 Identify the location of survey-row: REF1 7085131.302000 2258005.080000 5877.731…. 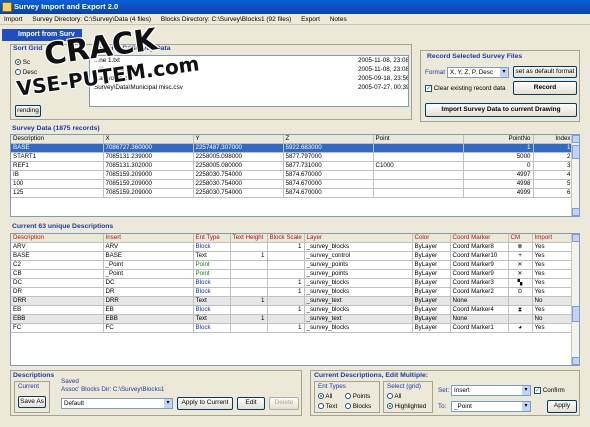
(292, 166).